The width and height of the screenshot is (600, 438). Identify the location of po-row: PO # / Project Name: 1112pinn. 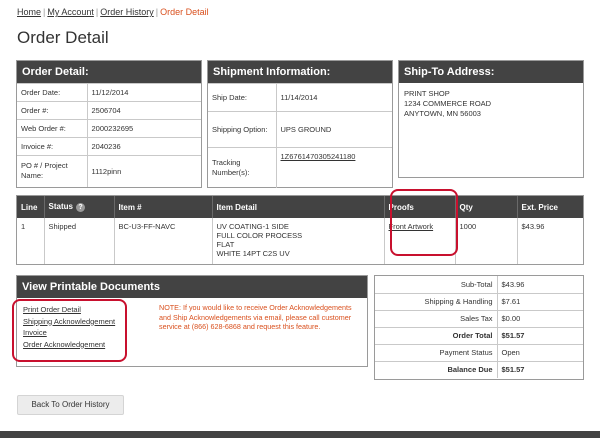
(109, 171).